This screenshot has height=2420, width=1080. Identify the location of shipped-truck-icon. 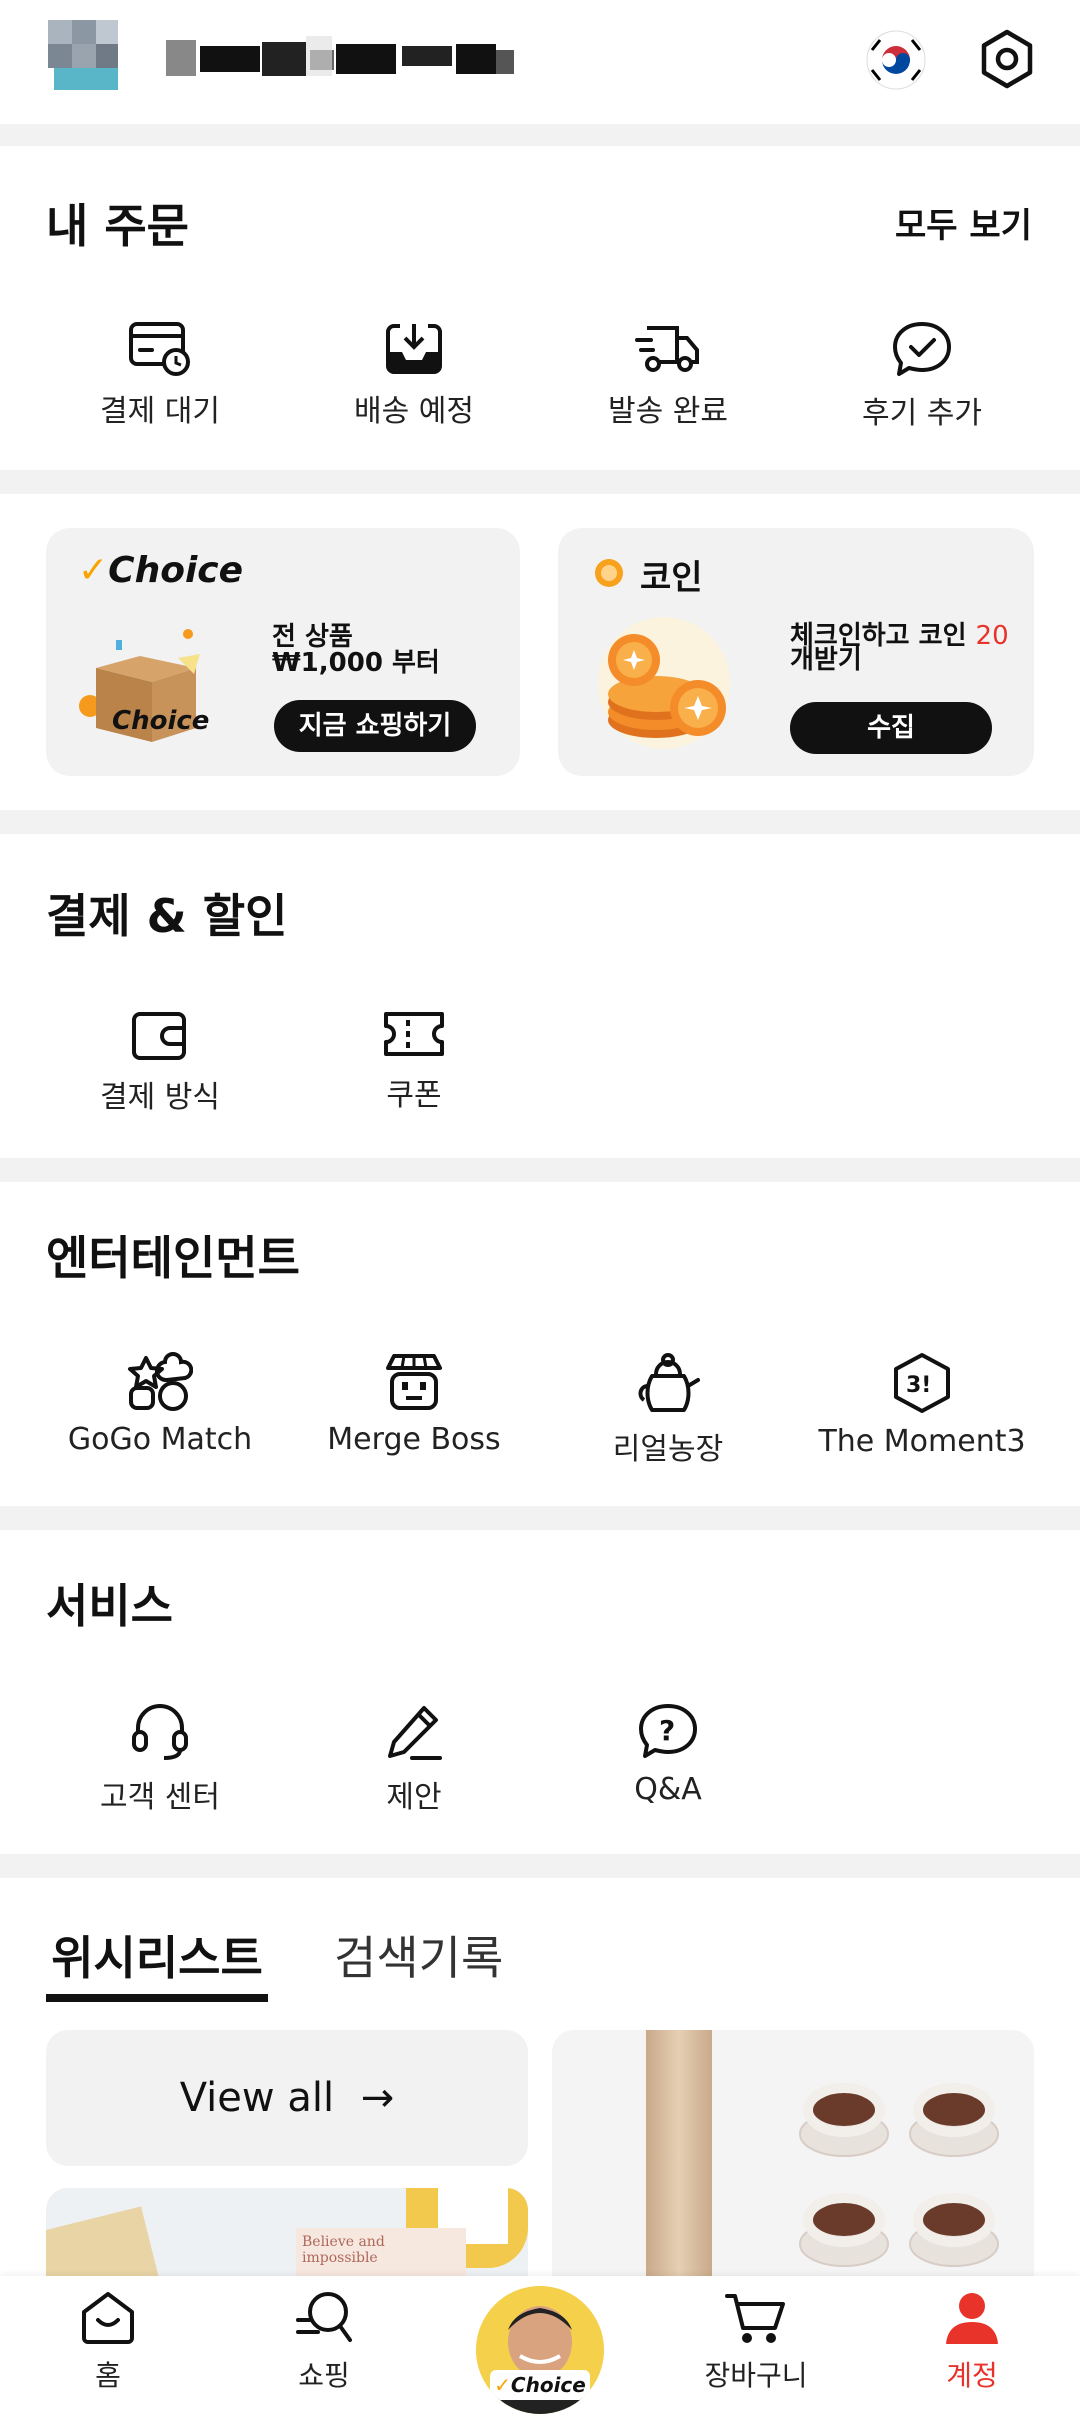
(667, 349).